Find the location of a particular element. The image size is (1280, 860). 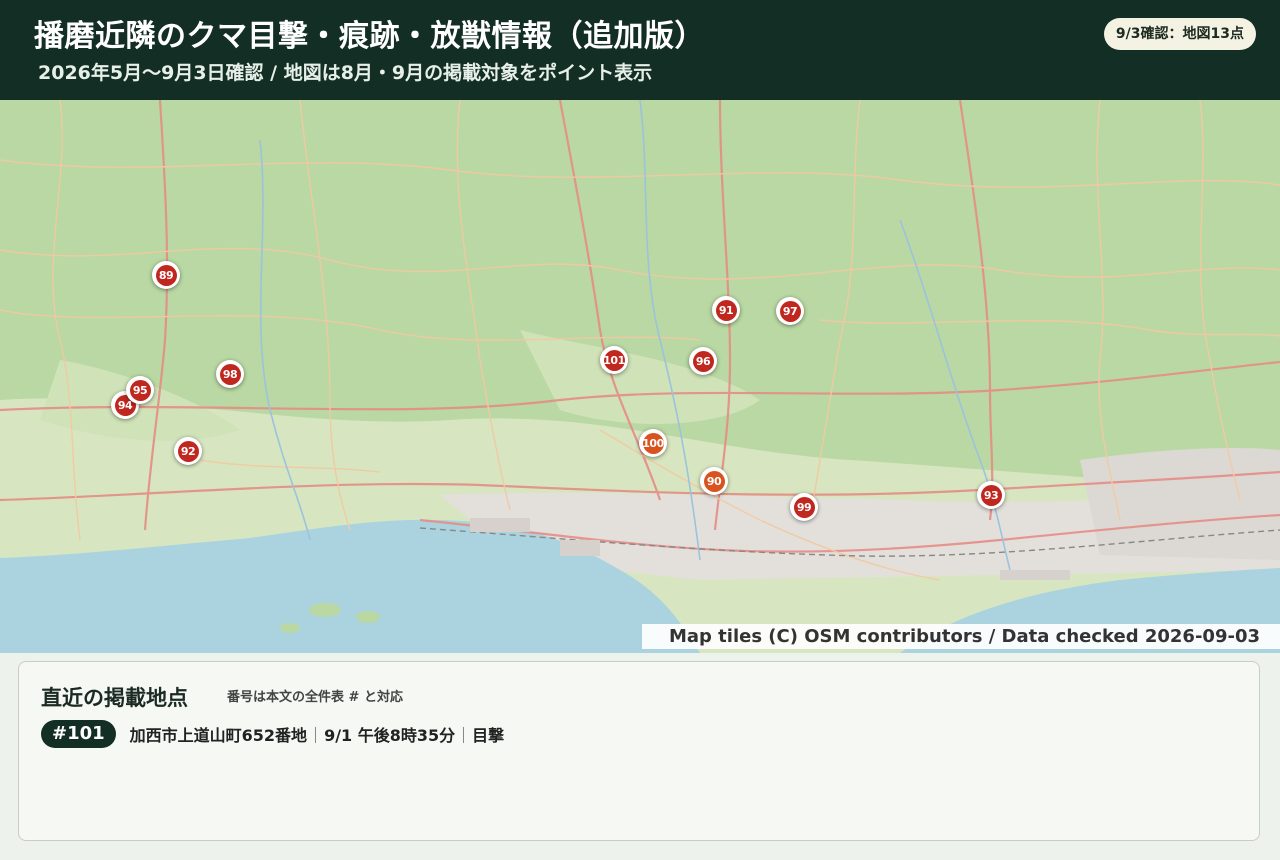

marker-label: 95 is located at coordinates (140, 390).